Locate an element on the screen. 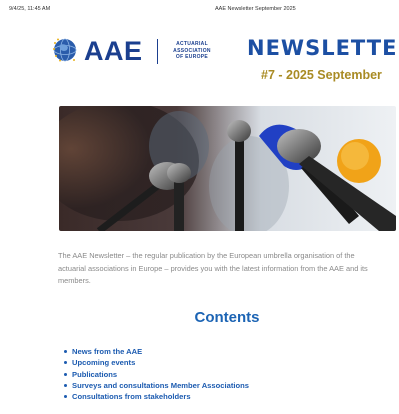 Image resolution: width=399 pixels, height=414 pixels. globe-icon is located at coordinates (65, 50).